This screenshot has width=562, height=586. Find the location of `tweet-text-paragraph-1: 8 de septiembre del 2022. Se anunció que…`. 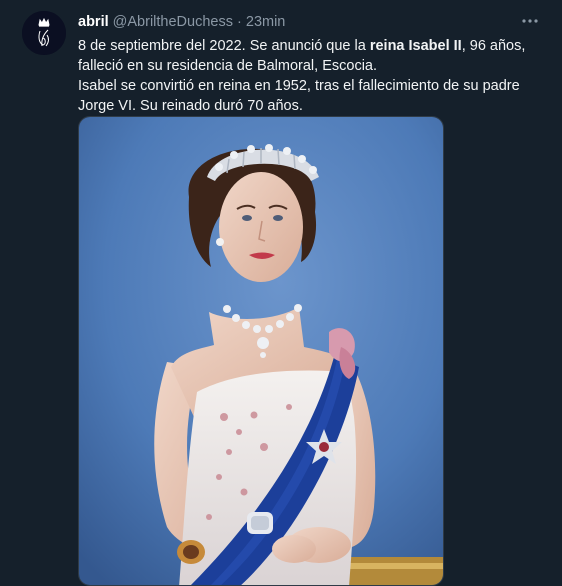

tweet-text-paragraph-1: 8 de septiembre del 2022. Se anunció que… is located at coordinates (305, 56).